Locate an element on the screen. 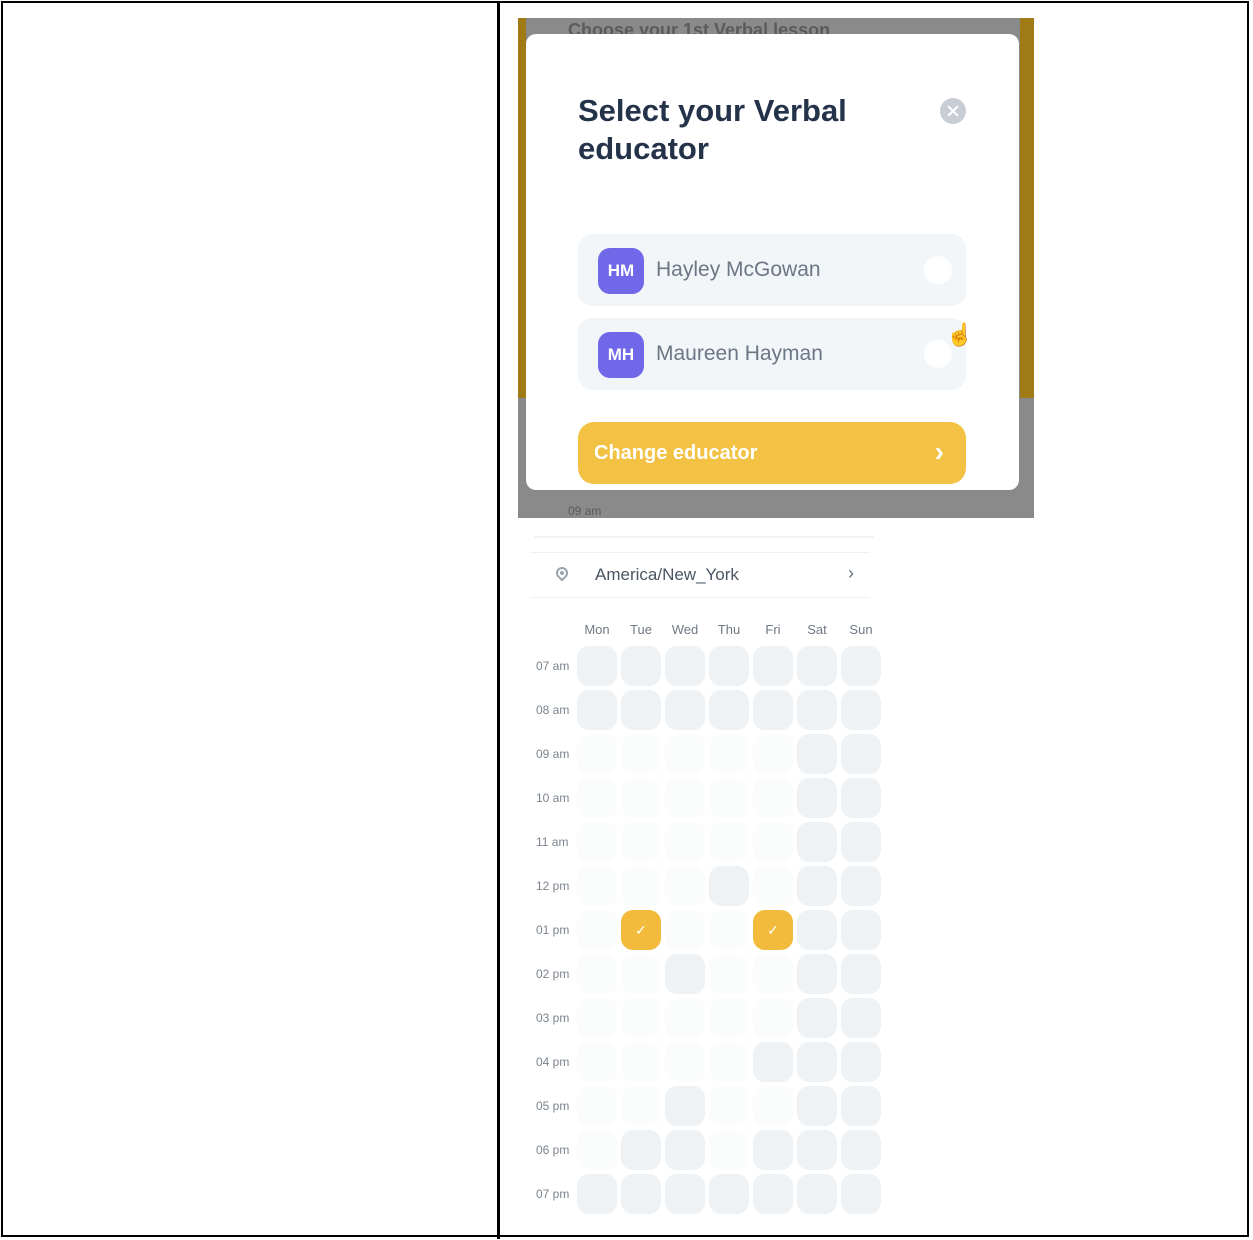  day-header-wed: Wed is located at coordinates (685, 629).